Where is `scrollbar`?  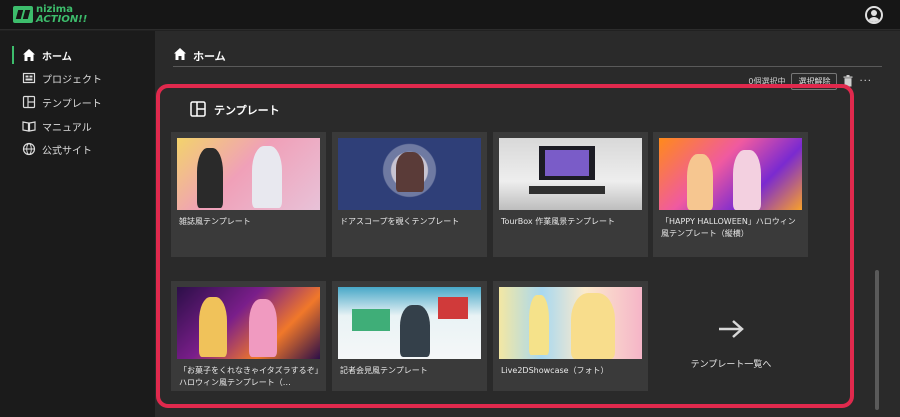 scrollbar is located at coordinates (877, 340).